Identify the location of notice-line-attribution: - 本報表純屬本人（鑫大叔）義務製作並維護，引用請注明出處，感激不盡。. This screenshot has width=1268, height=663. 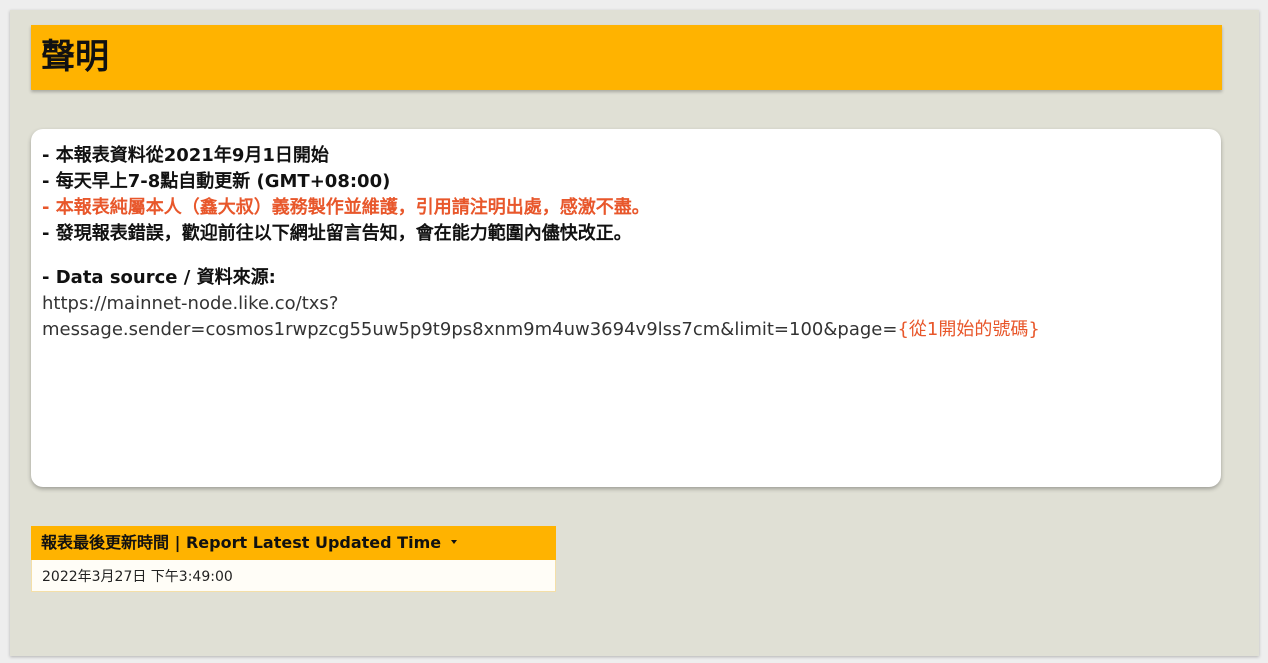
(346, 207).